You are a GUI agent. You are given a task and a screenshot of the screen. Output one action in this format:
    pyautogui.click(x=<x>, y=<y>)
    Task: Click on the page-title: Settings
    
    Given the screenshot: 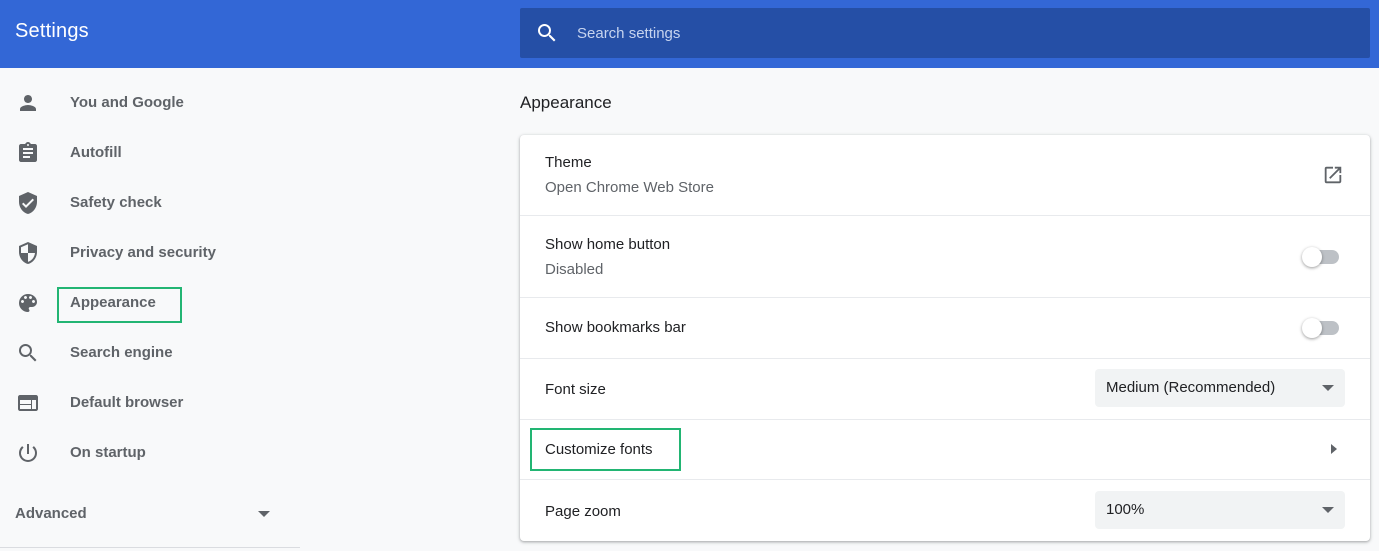 What is the action you would take?
    pyautogui.click(x=52, y=31)
    